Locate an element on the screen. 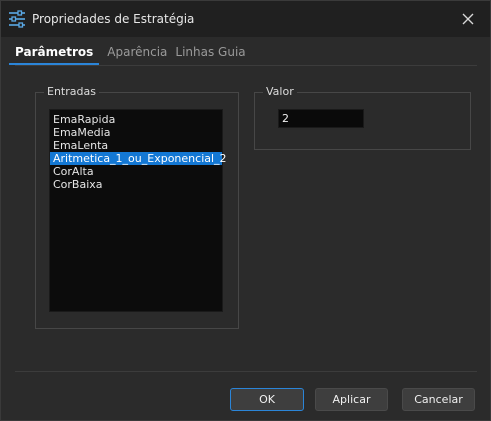  valor-input is located at coordinates (321, 118).